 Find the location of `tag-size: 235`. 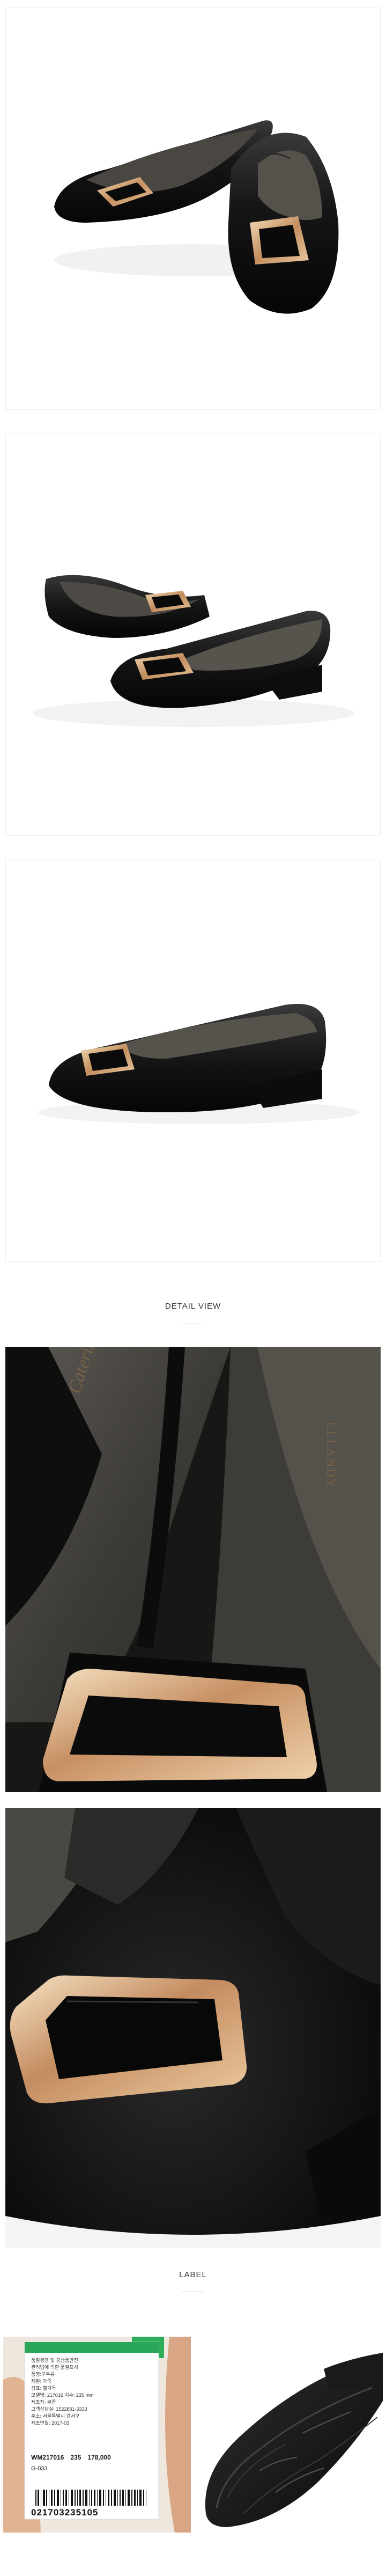

tag-size: 235 is located at coordinates (75, 2457).